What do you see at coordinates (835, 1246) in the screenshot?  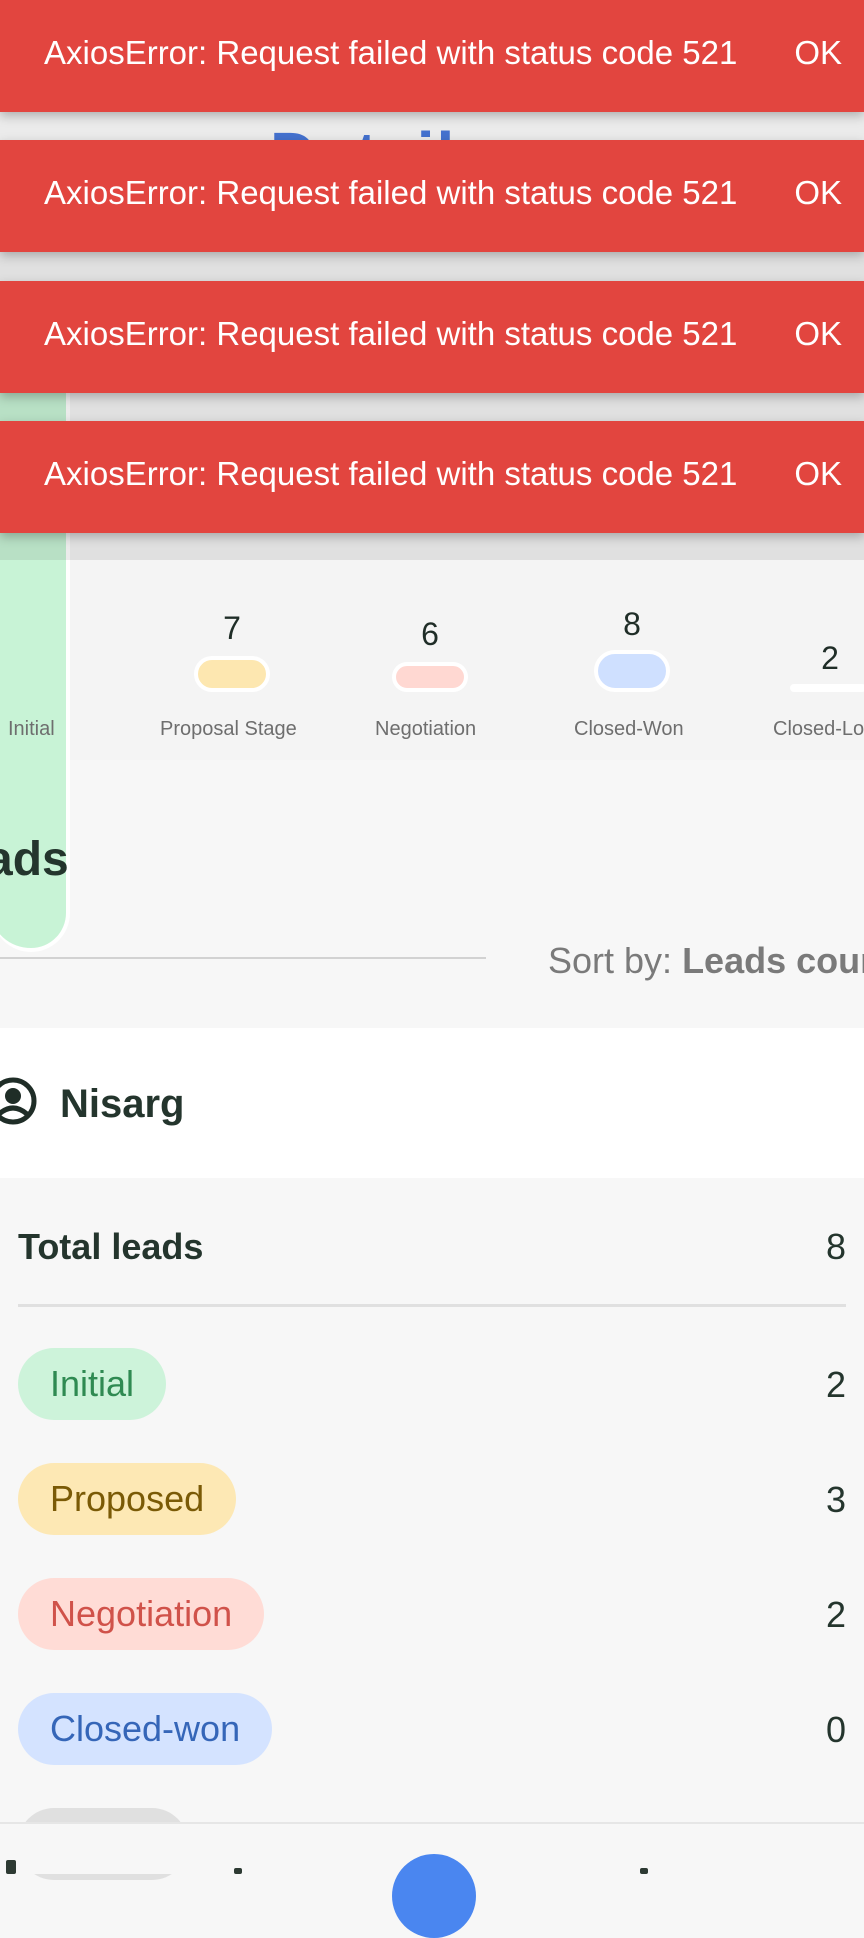 I see `total-leads-value: 8` at bounding box center [835, 1246].